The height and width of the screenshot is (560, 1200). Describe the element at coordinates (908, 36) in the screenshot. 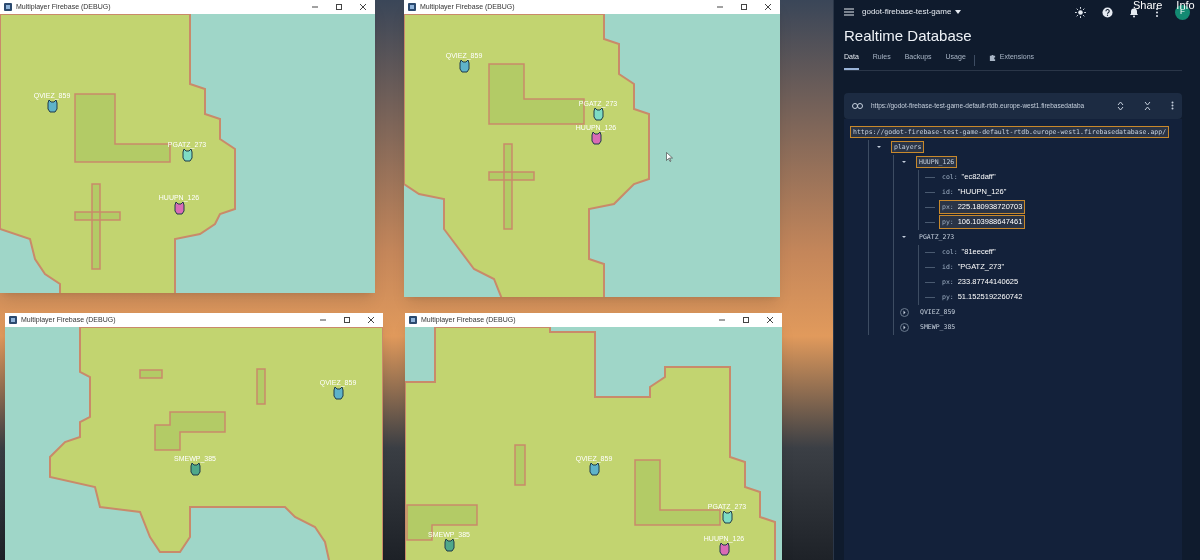

I see `page-title: Realtime Database` at that location.